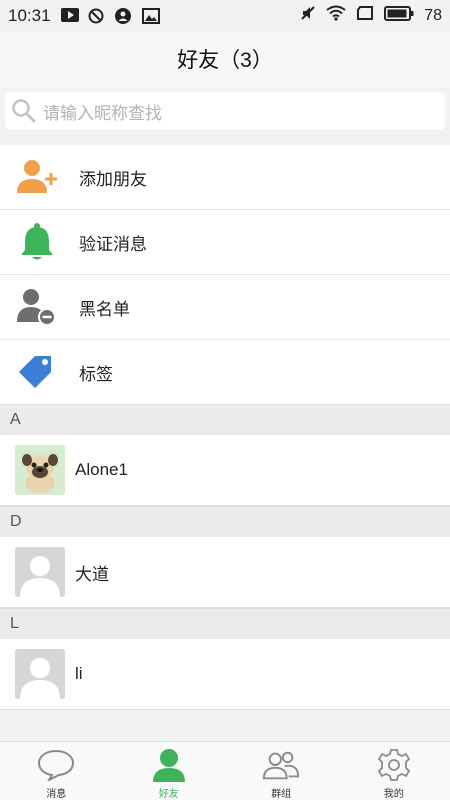 This screenshot has width=450, height=800. I want to click on battery-level: 78, so click(433, 15).